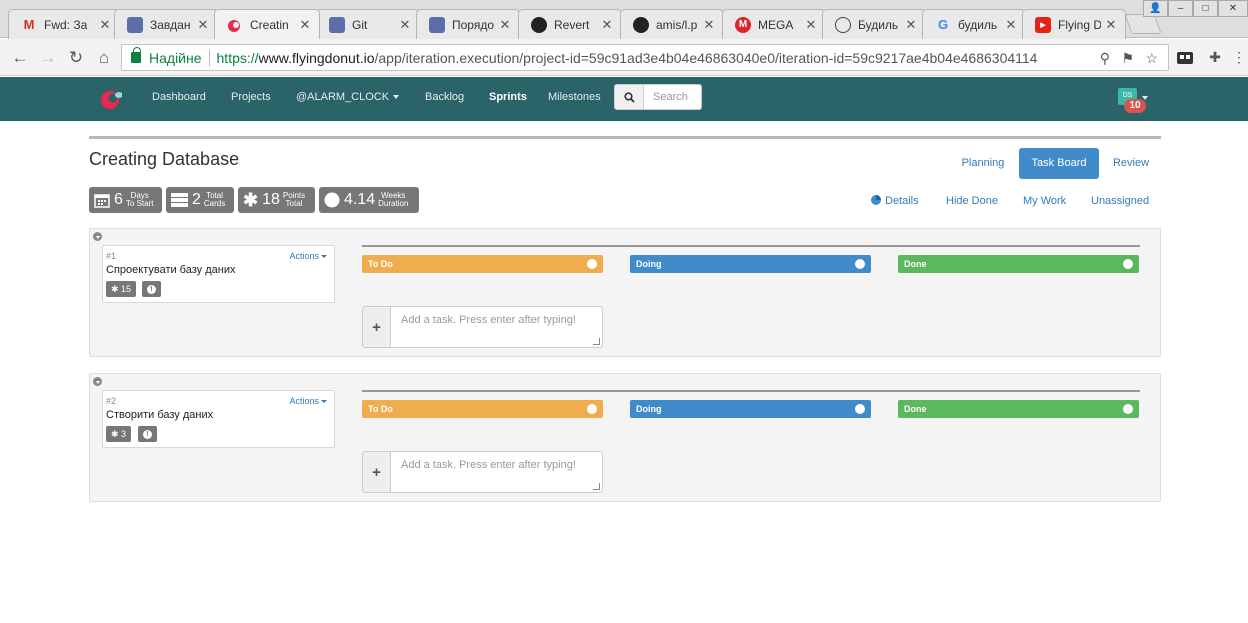  What do you see at coordinates (214, 200) in the screenshot?
I see `stat-label: Total Cards` at bounding box center [214, 200].